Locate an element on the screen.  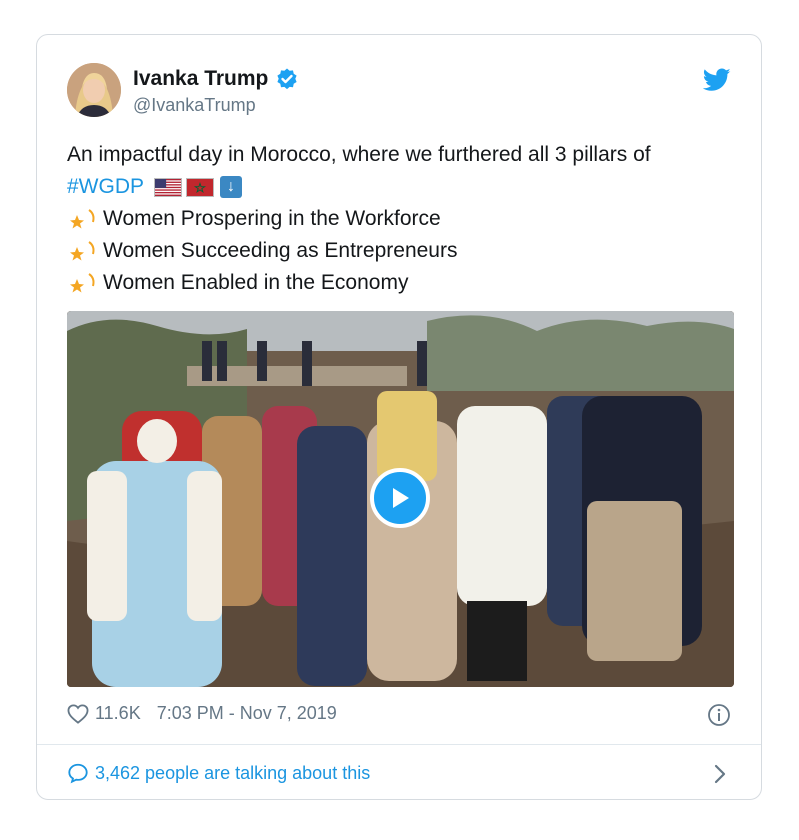
morocco-flag-icon is located at coordinates (200, 187).